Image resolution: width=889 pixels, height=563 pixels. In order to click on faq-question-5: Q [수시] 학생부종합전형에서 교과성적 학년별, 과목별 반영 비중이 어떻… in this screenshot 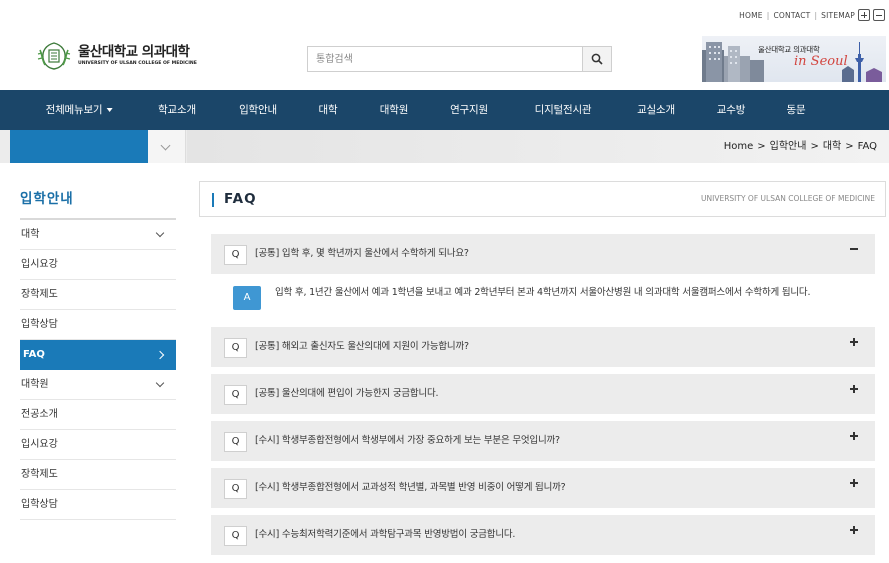, I will do `click(543, 488)`.